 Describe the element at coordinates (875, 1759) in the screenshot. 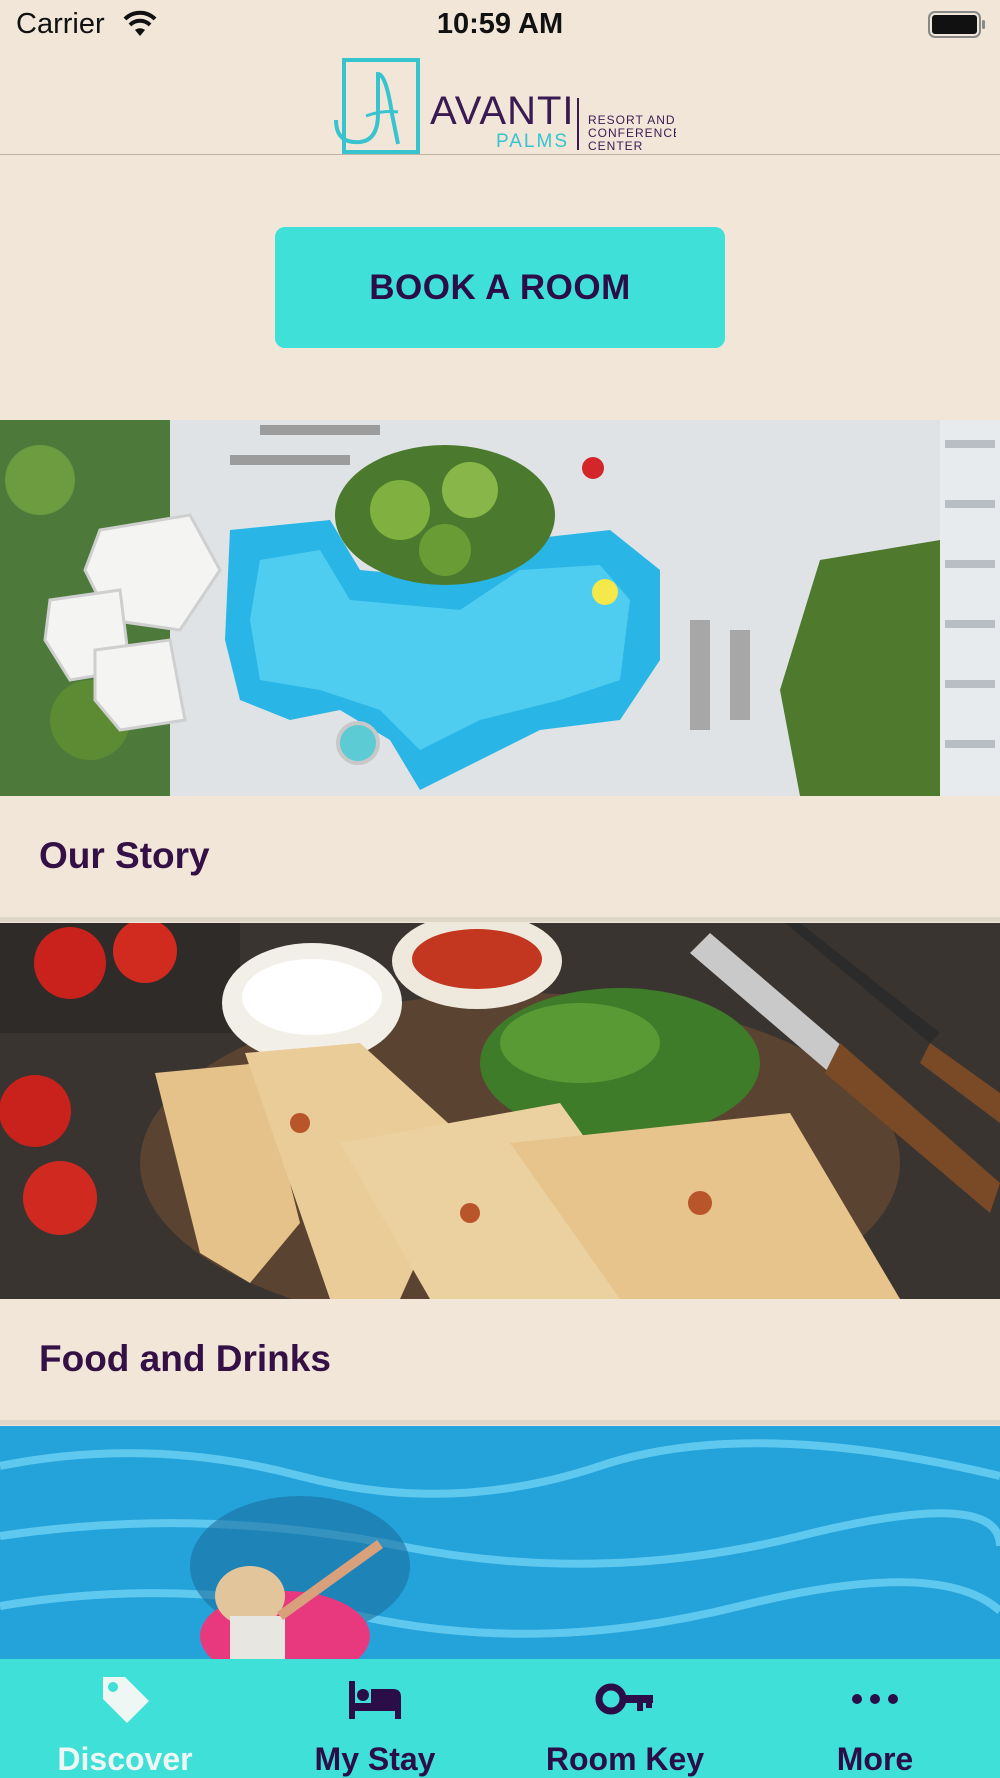

I see `tab-label-more: More` at that location.